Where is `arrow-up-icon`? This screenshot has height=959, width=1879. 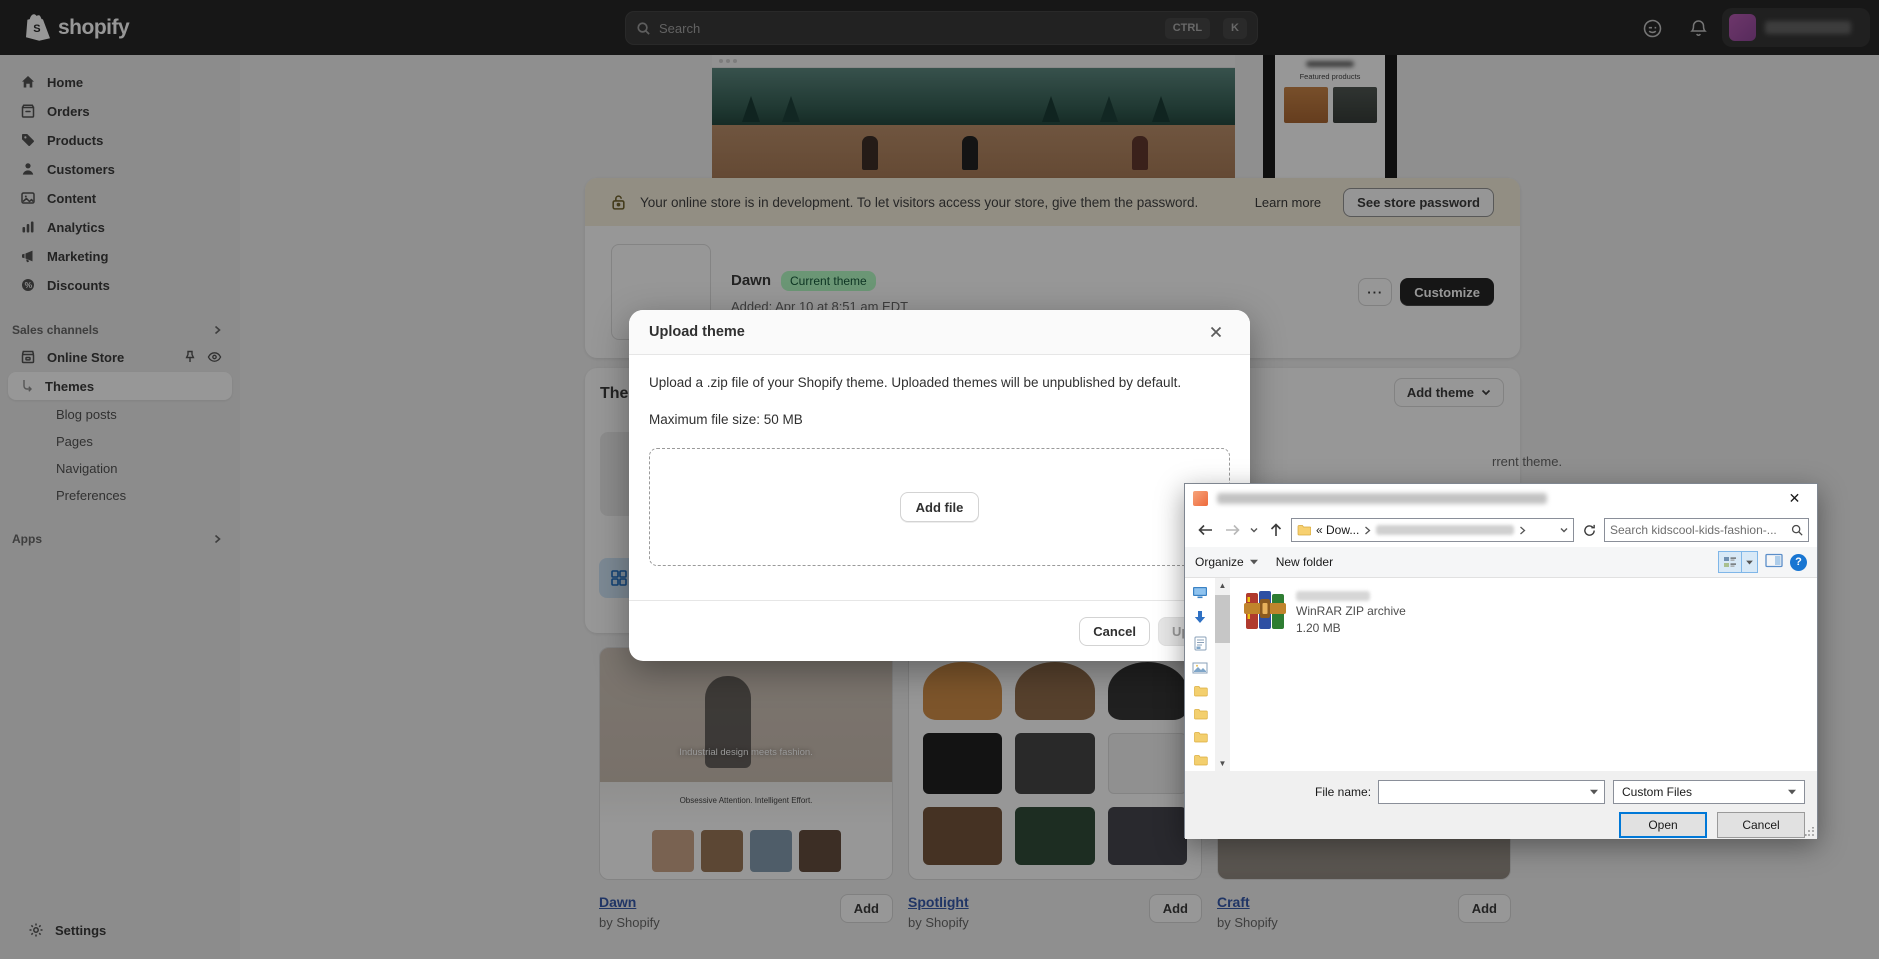 arrow-up-icon is located at coordinates (1276, 529).